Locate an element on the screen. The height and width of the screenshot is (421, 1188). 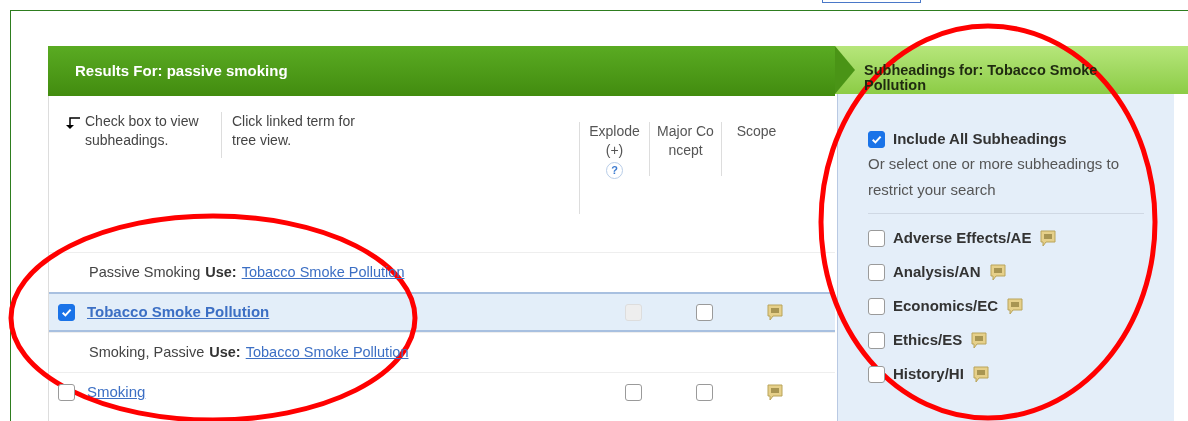
subheading-label: Ethics/ES is located at coordinates (928, 339).